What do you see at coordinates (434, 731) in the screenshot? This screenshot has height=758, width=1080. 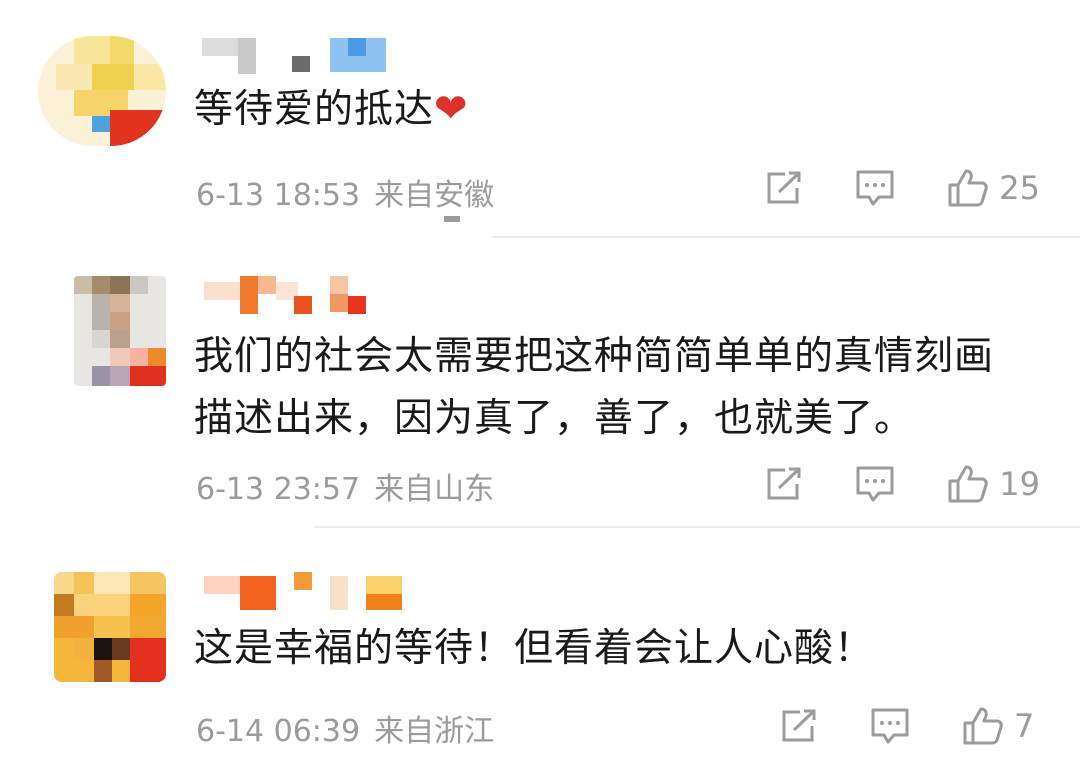 I see `comment-location: 来自浙江` at bounding box center [434, 731].